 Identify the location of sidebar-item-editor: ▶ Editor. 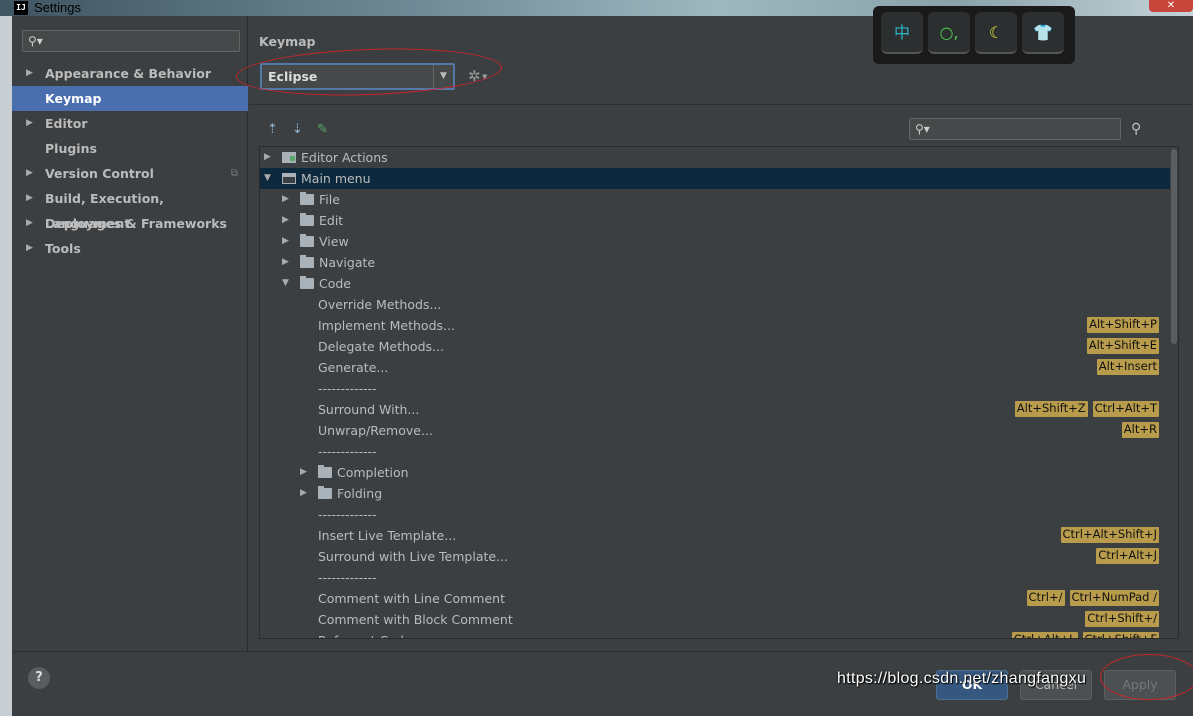
(130, 123).